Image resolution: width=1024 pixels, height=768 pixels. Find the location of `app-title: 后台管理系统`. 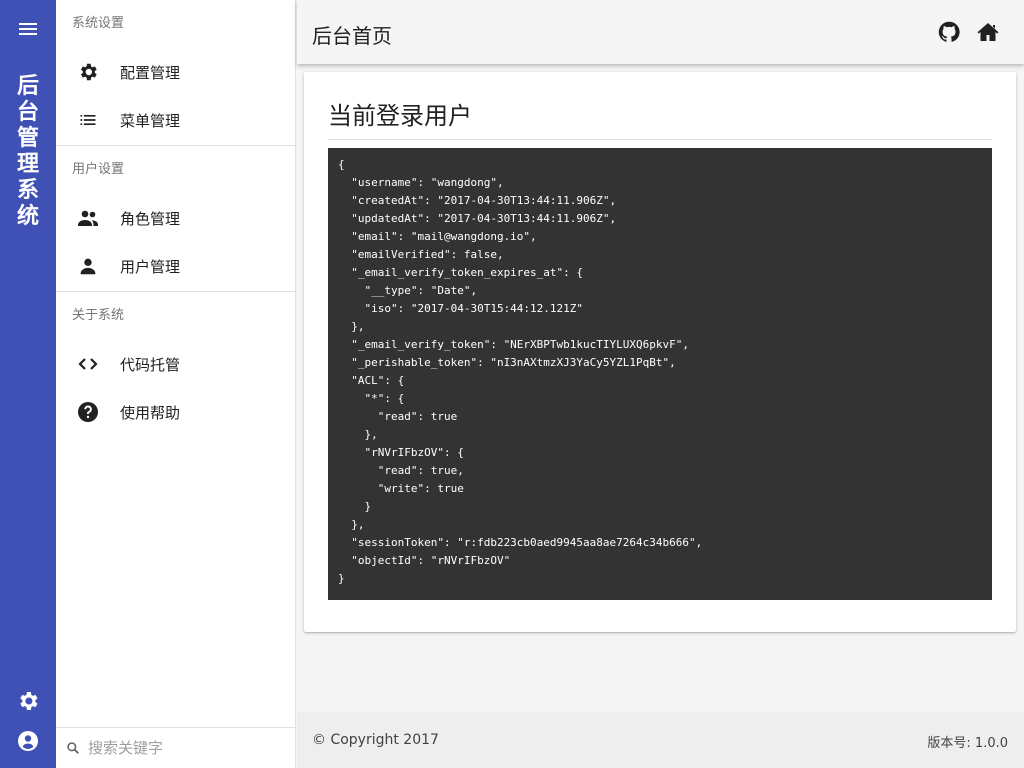

app-title: 后台管理系统 is located at coordinates (27, 151).